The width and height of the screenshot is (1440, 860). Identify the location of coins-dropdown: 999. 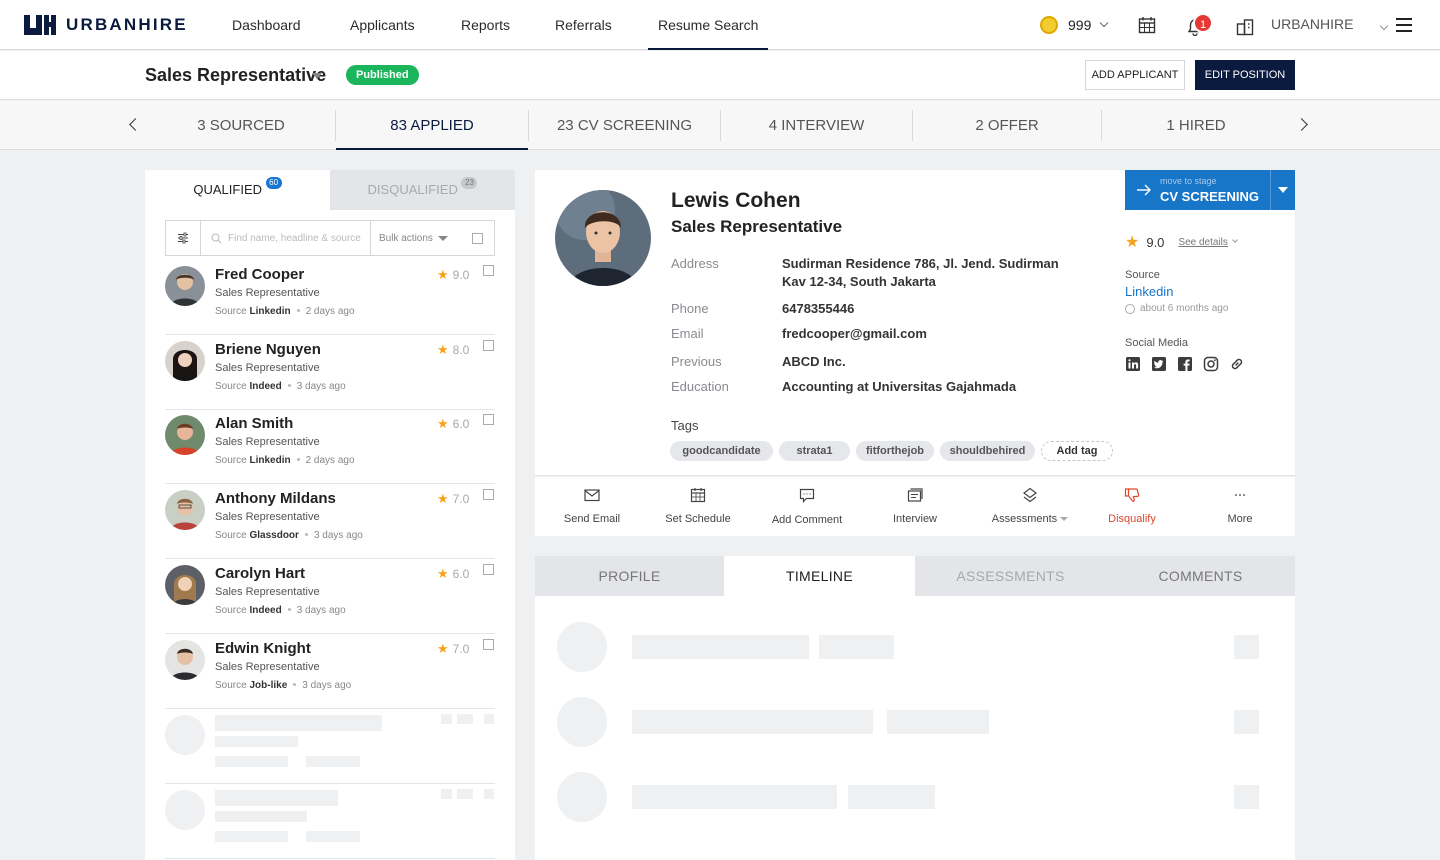
(1074, 25).